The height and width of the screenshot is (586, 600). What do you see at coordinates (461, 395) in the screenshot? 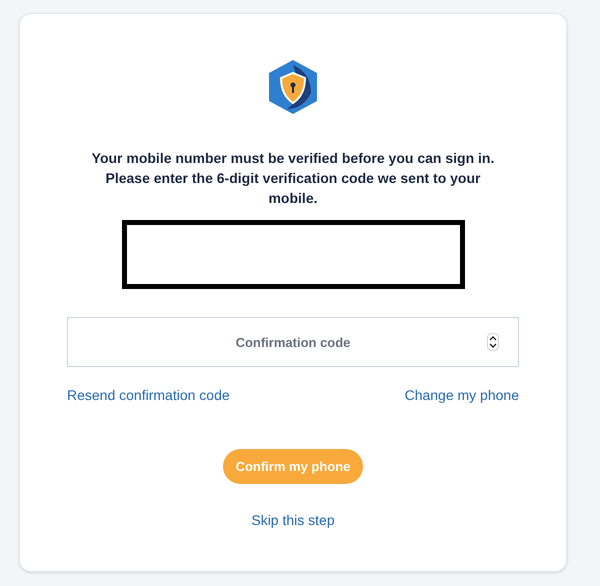
I see `change-phone-link: Change my phone` at bounding box center [461, 395].